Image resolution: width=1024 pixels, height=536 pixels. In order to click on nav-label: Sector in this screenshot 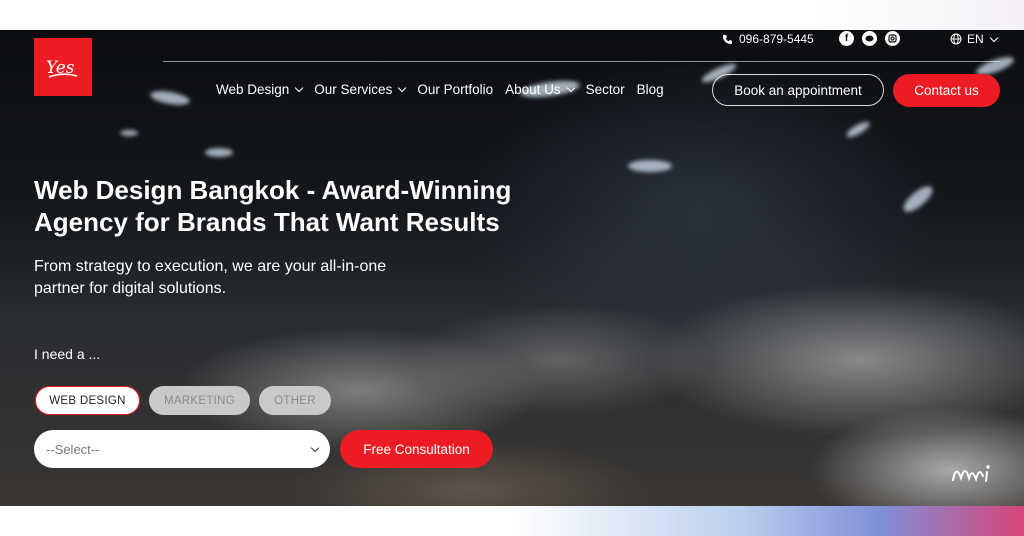, I will do `click(605, 89)`.